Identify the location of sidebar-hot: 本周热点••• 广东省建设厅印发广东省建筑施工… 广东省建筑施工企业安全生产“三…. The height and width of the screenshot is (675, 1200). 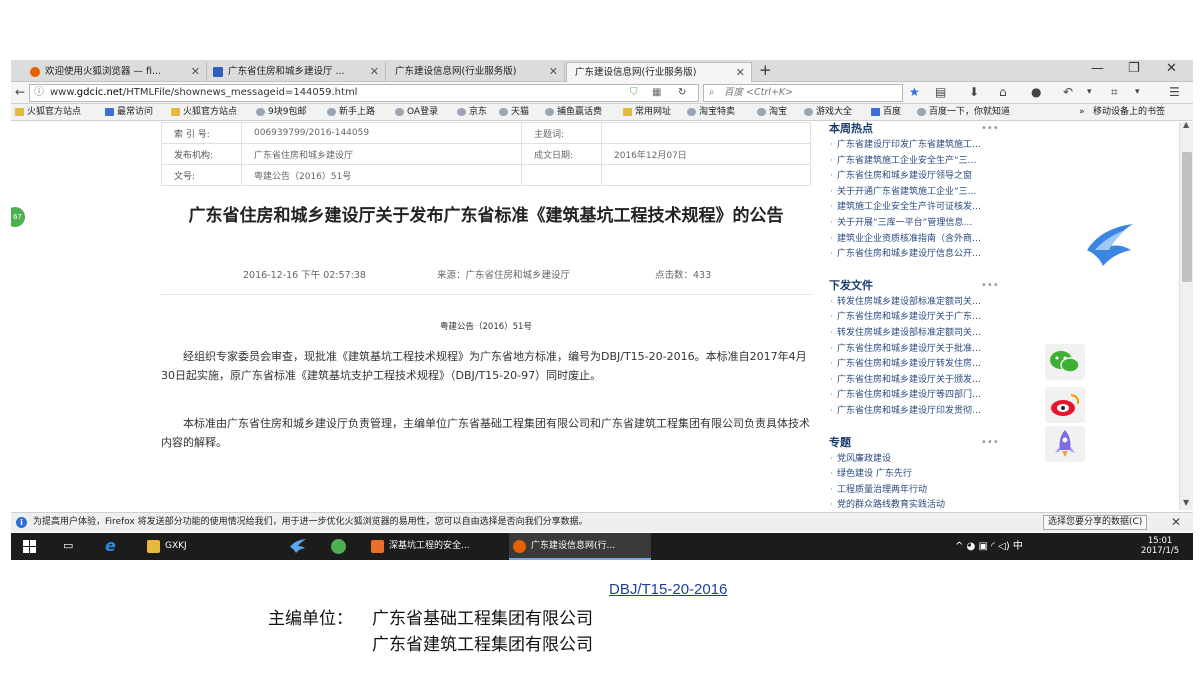
(929, 192).